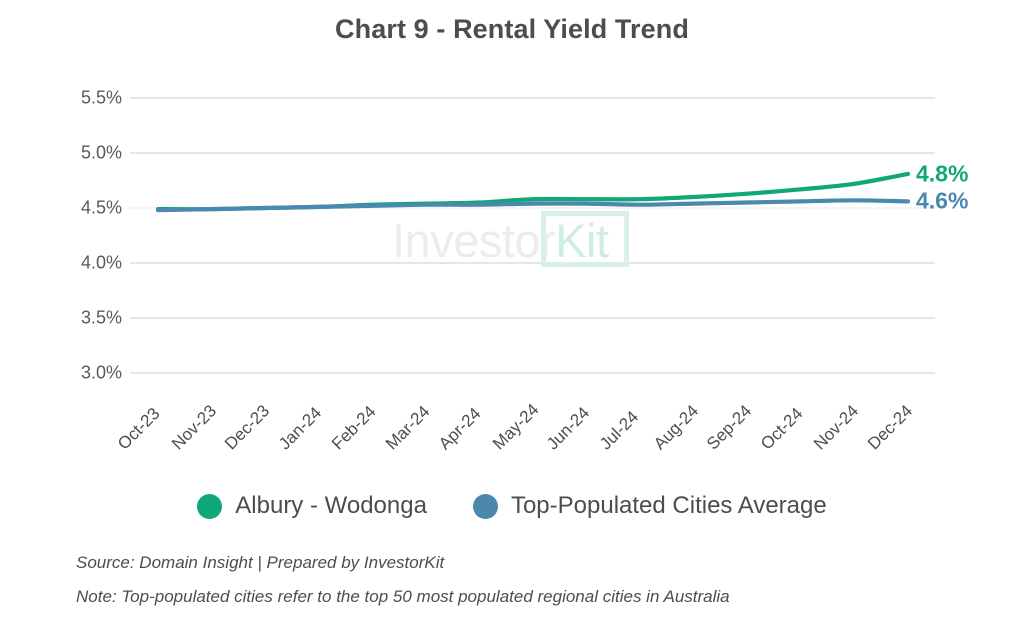  Describe the element at coordinates (101, 207) in the screenshot. I see `y-axis-tick-label: 4.5%` at that location.